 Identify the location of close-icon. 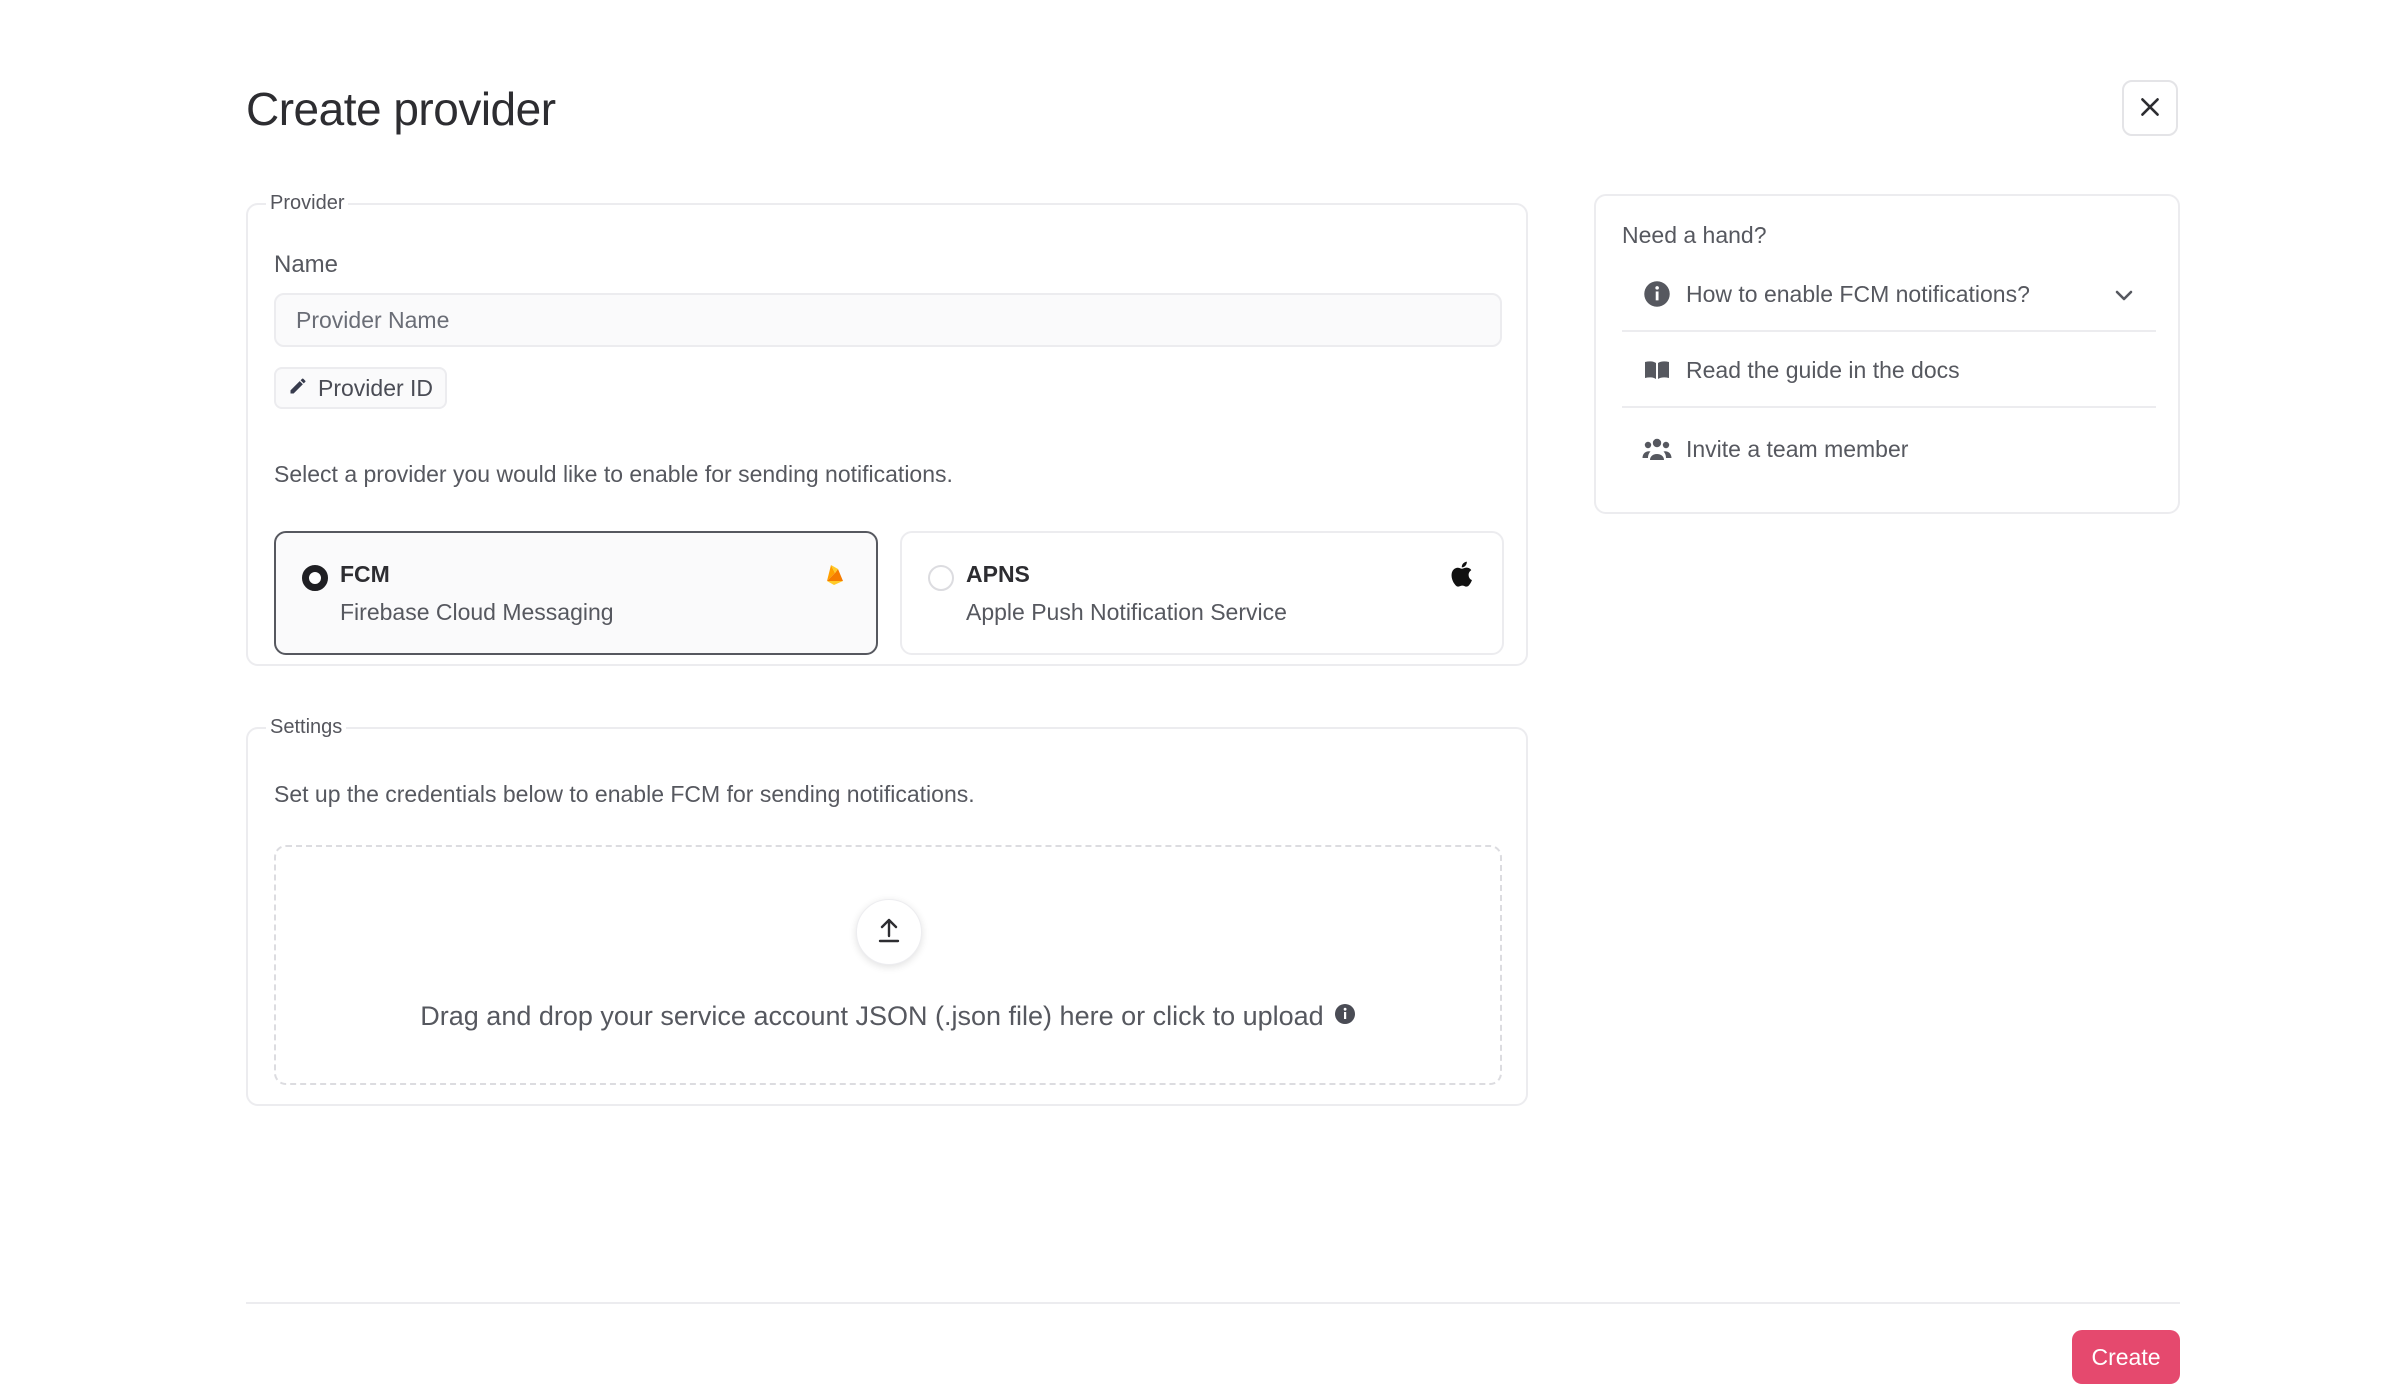
(2150, 108).